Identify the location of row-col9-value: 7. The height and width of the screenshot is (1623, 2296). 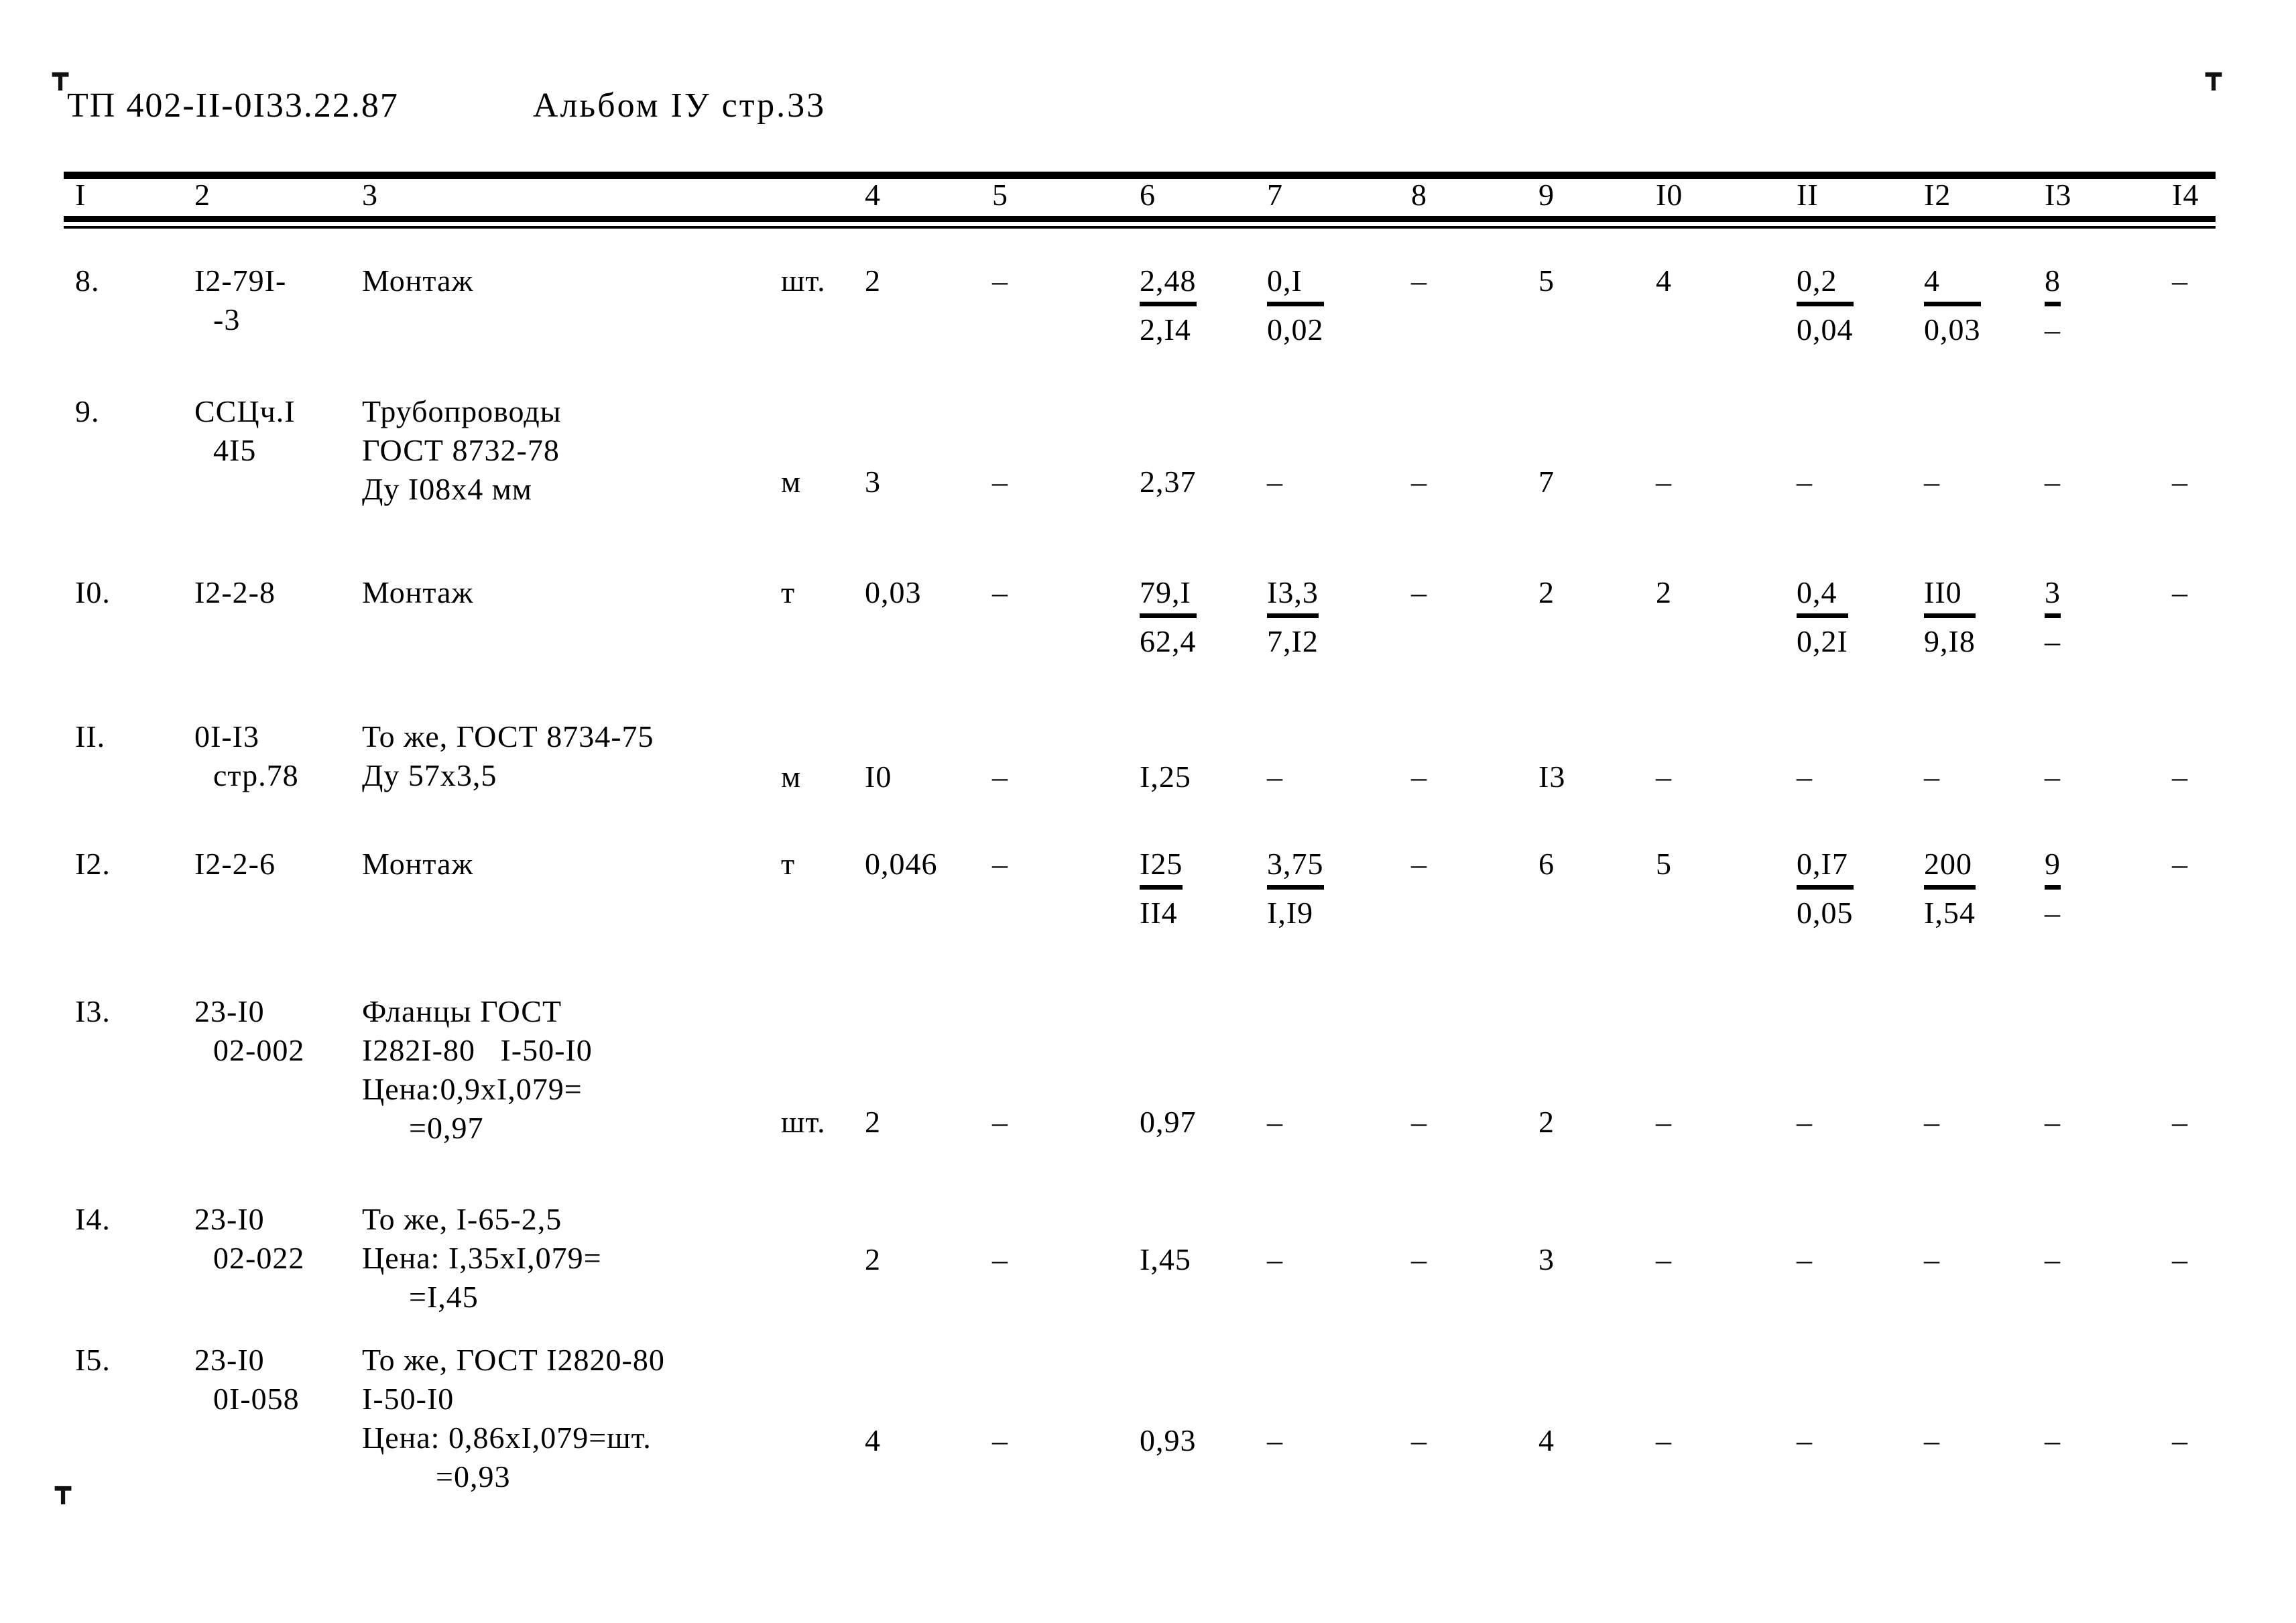
(1546, 482).